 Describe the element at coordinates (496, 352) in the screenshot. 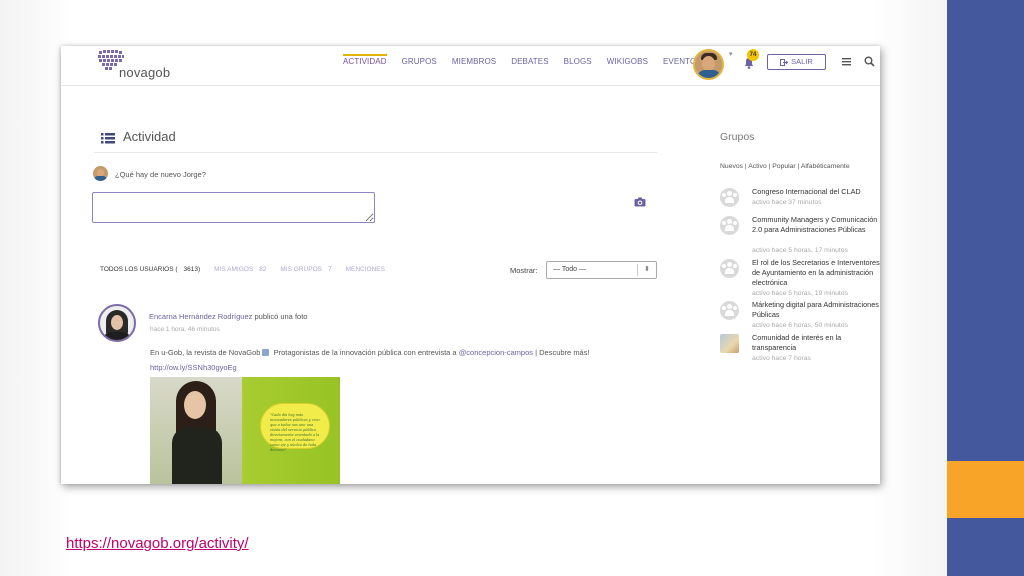

I see `mention-link: @concepcion-campos` at that location.